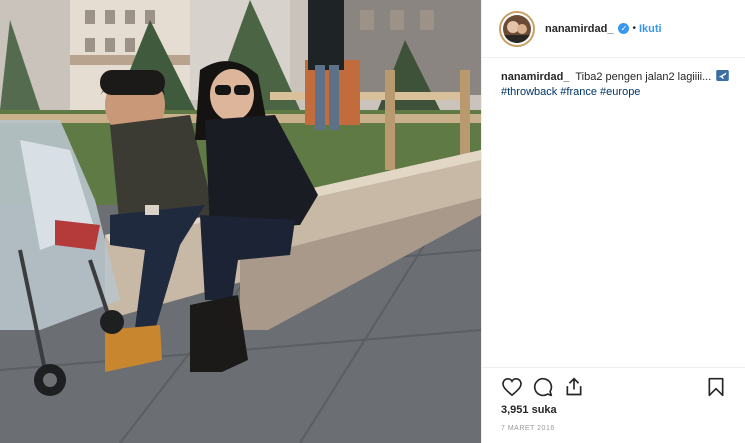  What do you see at coordinates (515, 410) in the screenshot?
I see `likes-number: 3,951` at bounding box center [515, 410].